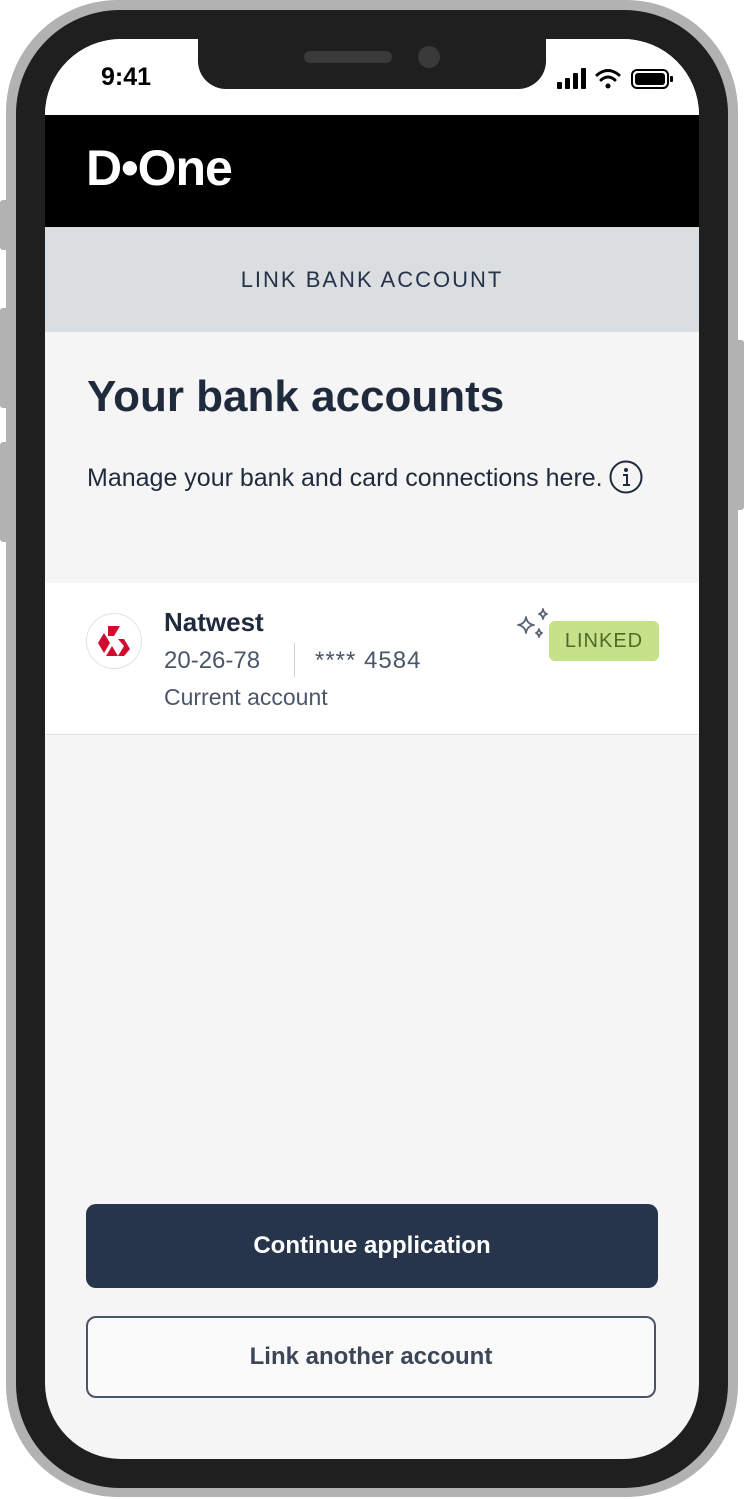  I want to click on sort-code: 20-26-78, so click(212, 660).